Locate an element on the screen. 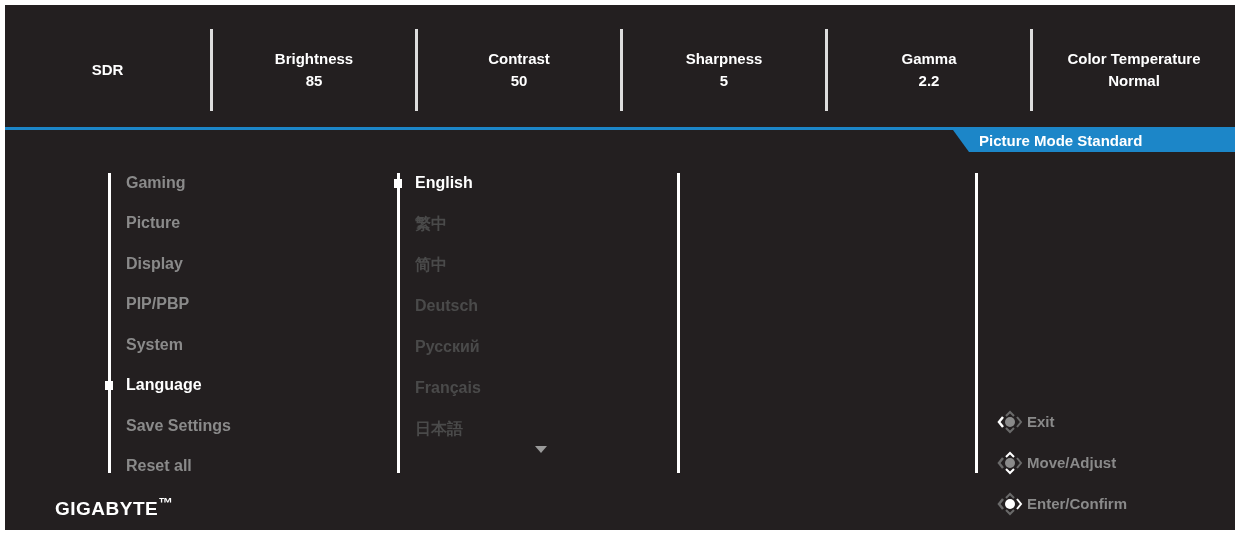  menu-item: Gaming is located at coordinates (156, 183).